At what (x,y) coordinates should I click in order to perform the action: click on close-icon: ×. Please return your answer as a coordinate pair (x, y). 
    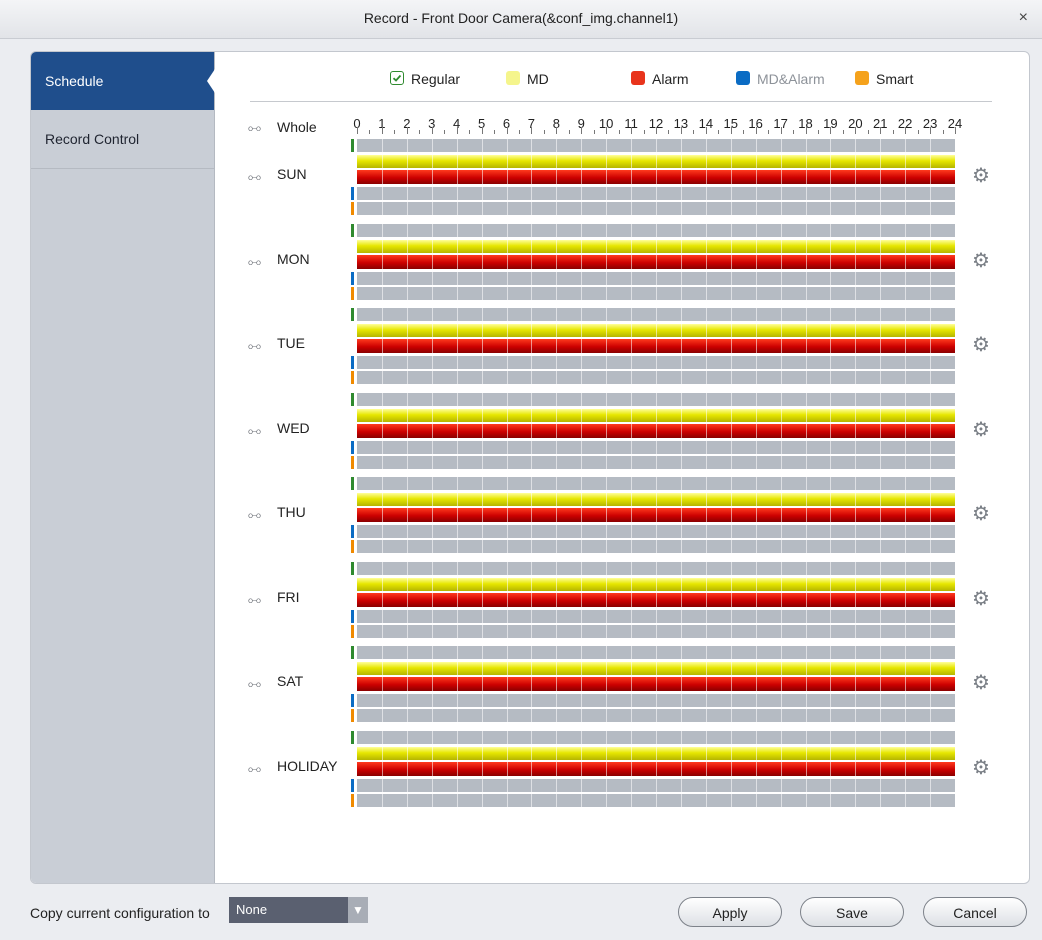
    Looking at the image, I should click on (1023, 18).